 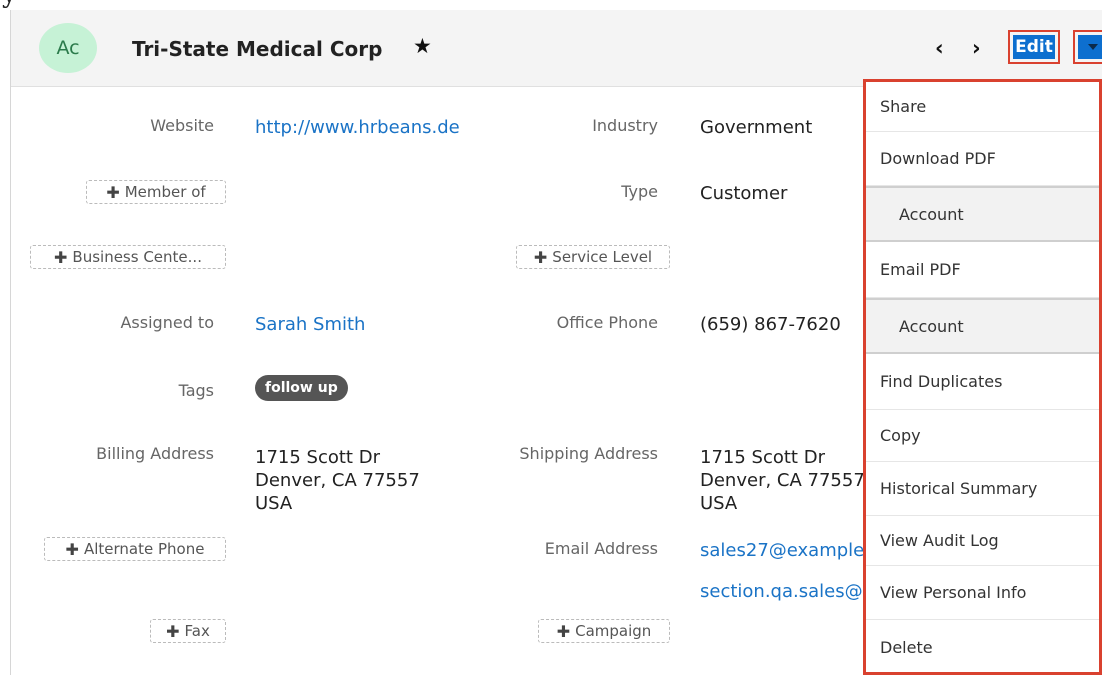 What do you see at coordinates (588, 453) in the screenshot?
I see `shipping-address-label: Shipping Address` at bounding box center [588, 453].